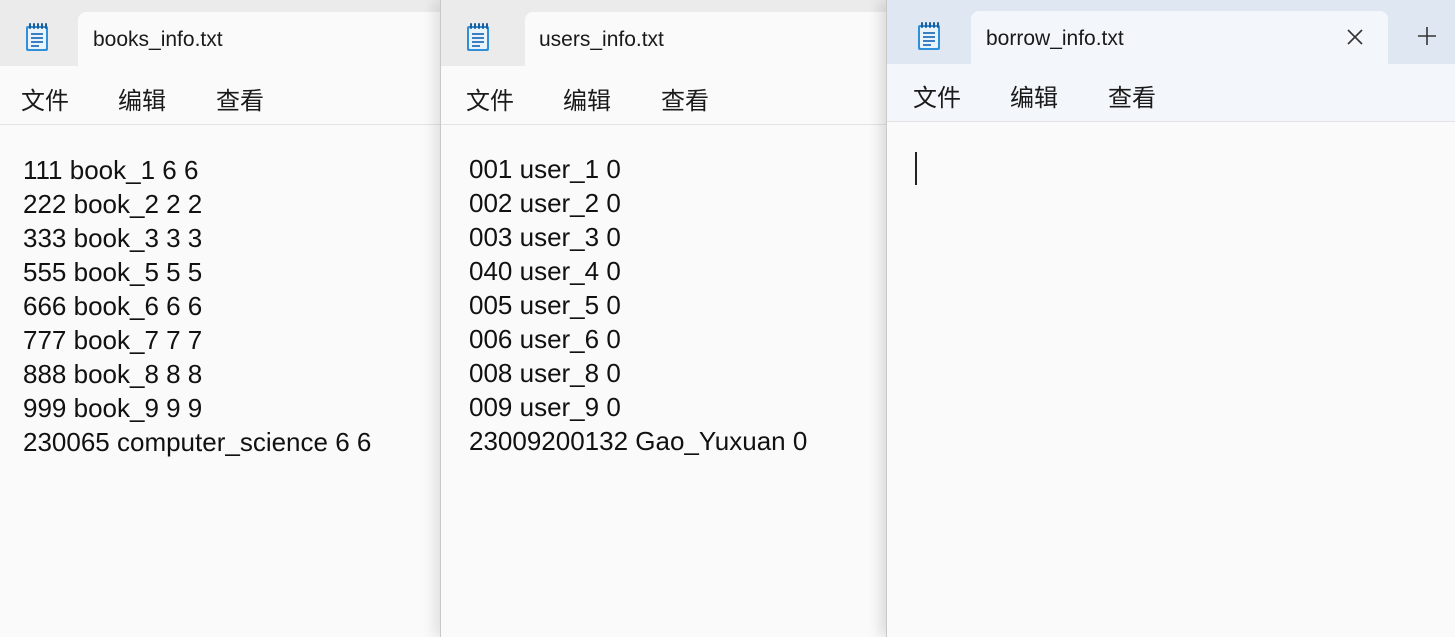  Describe the element at coordinates (113, 204) in the screenshot. I see `text-line: 222 book_2 2 2` at that location.